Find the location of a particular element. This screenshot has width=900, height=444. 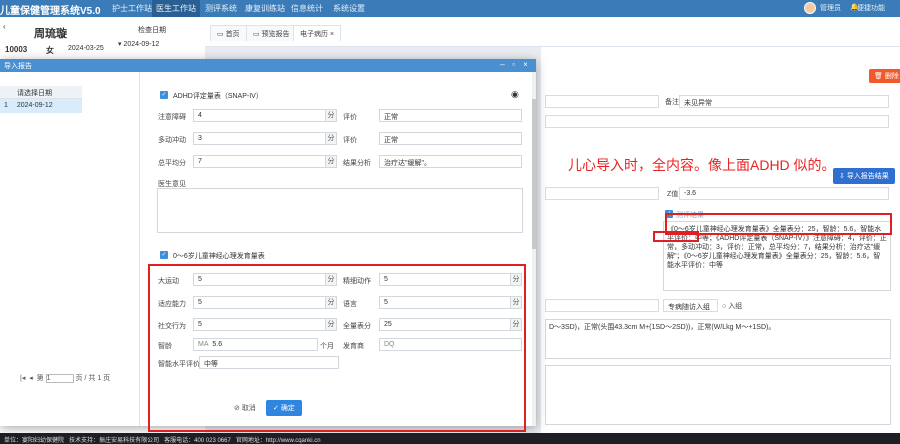

neuro-input-total: 25 is located at coordinates (445, 324).